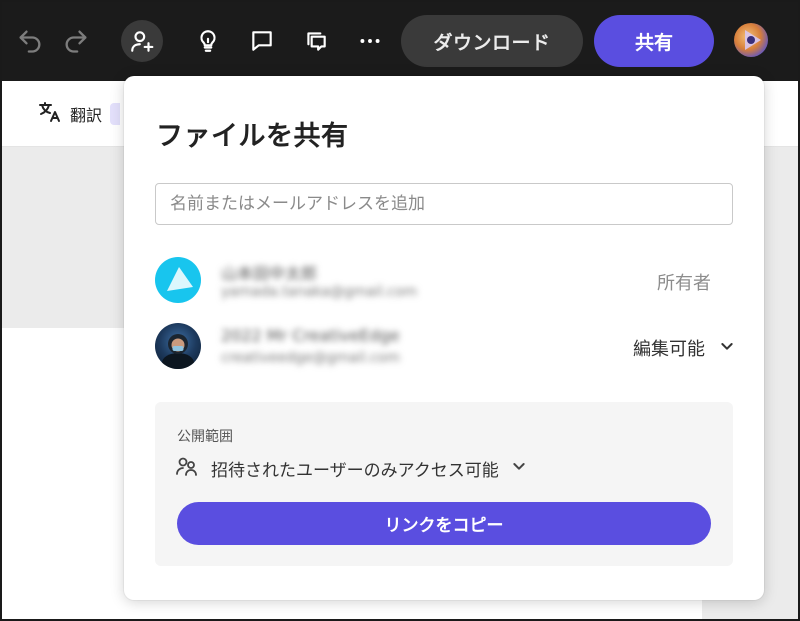 This screenshot has height=621, width=800. Describe the element at coordinates (370, 41) in the screenshot. I see `more-icon` at that location.